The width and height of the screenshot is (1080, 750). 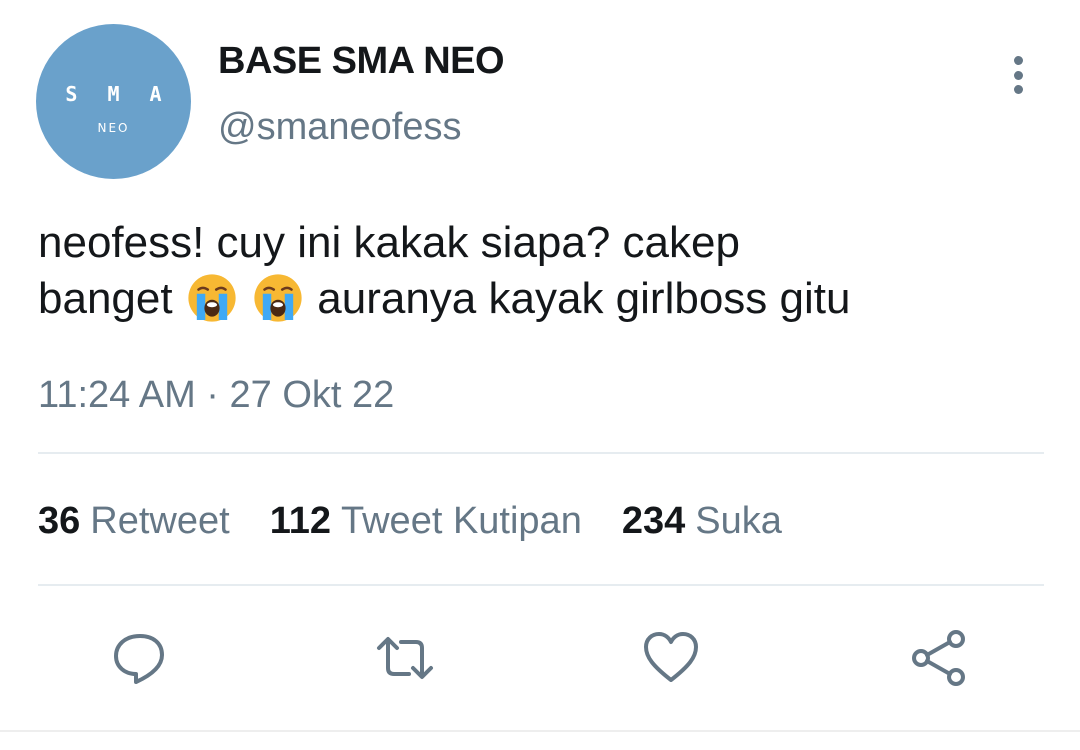 What do you see at coordinates (738, 521) in the screenshot?
I see `like-label: Suka` at bounding box center [738, 521].